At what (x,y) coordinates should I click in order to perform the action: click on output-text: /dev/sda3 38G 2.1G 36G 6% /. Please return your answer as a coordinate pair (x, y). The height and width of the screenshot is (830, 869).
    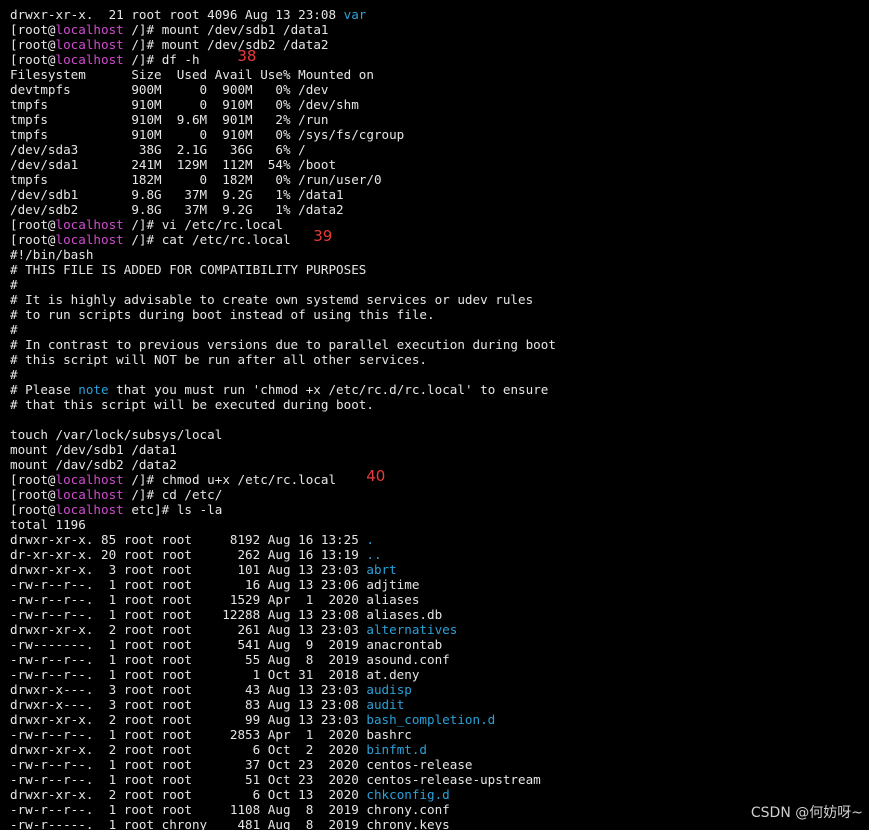
    Looking at the image, I should click on (158, 149).